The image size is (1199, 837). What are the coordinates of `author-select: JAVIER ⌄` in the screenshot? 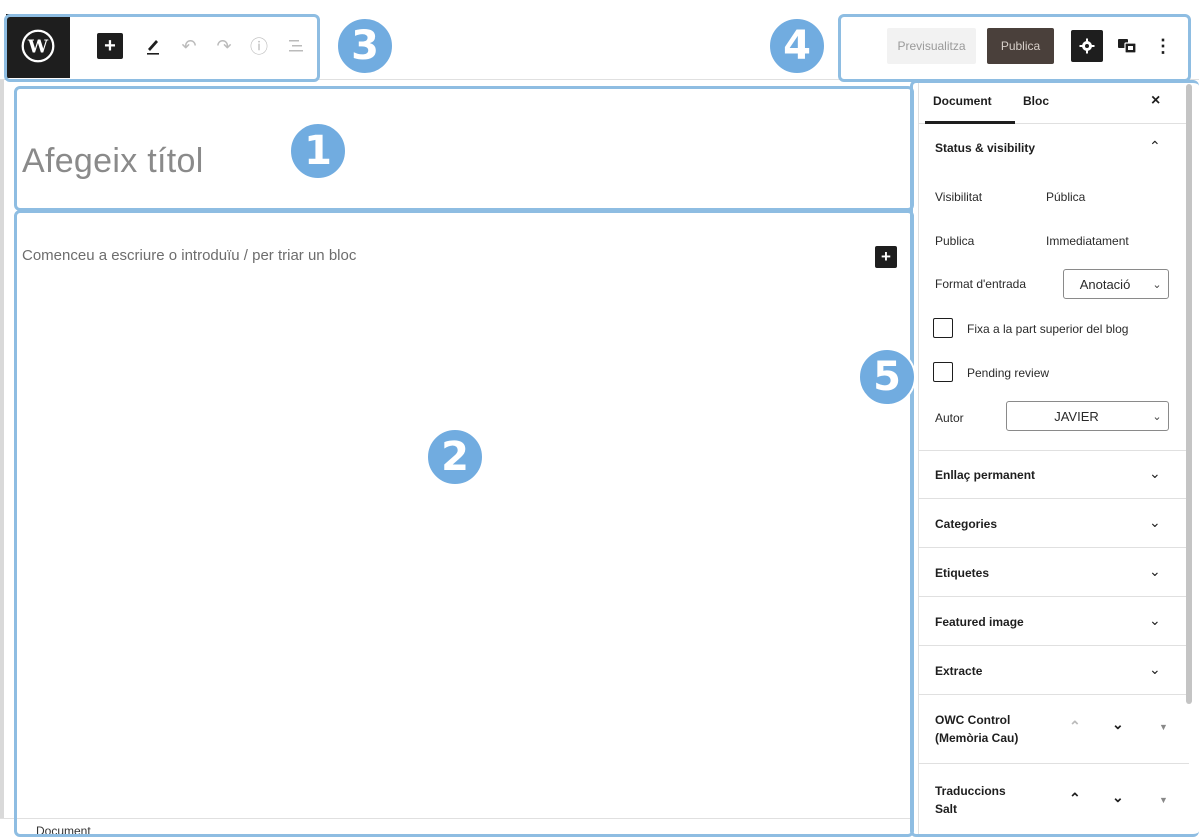 It's located at (1087, 416).